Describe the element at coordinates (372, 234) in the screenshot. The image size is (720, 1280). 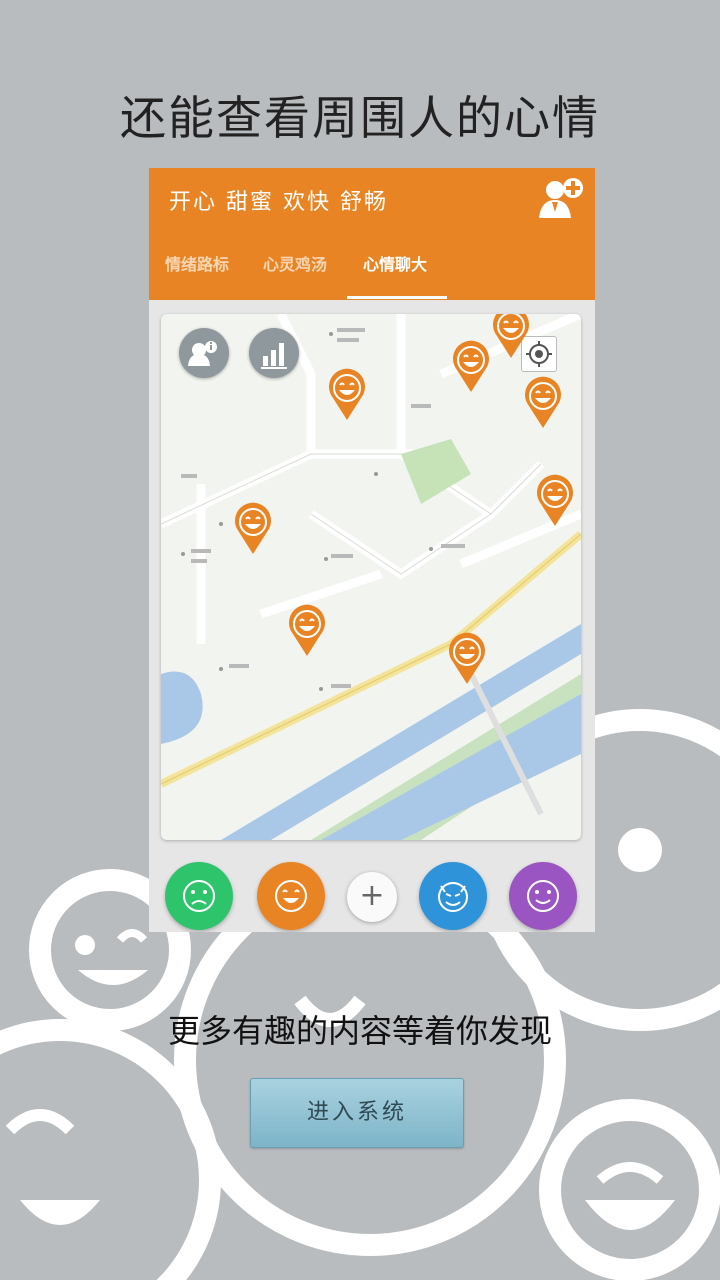
I see `app-header: 开心 甜蜜 欢快 舒畅 情绪路标 心灵鸡汤 心情聊大` at that location.